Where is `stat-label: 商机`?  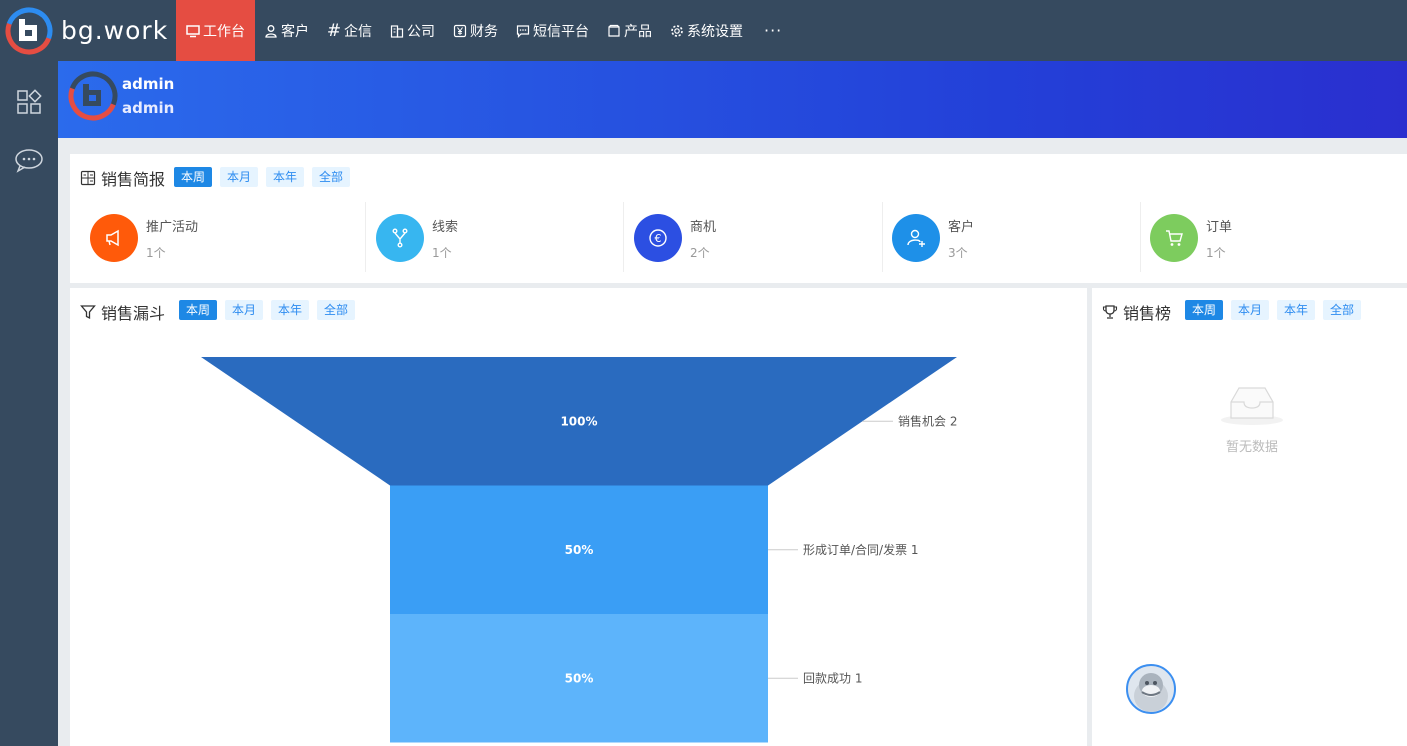
stat-label: 商机 is located at coordinates (703, 227).